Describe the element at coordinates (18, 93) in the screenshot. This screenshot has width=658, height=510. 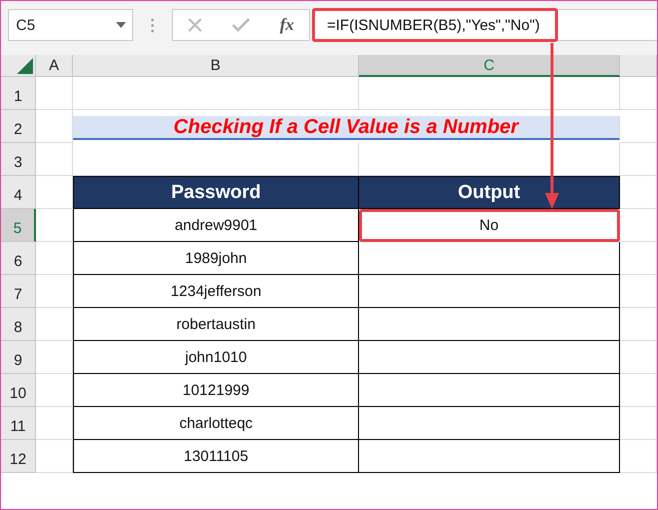
I see `row-header: 1` at that location.